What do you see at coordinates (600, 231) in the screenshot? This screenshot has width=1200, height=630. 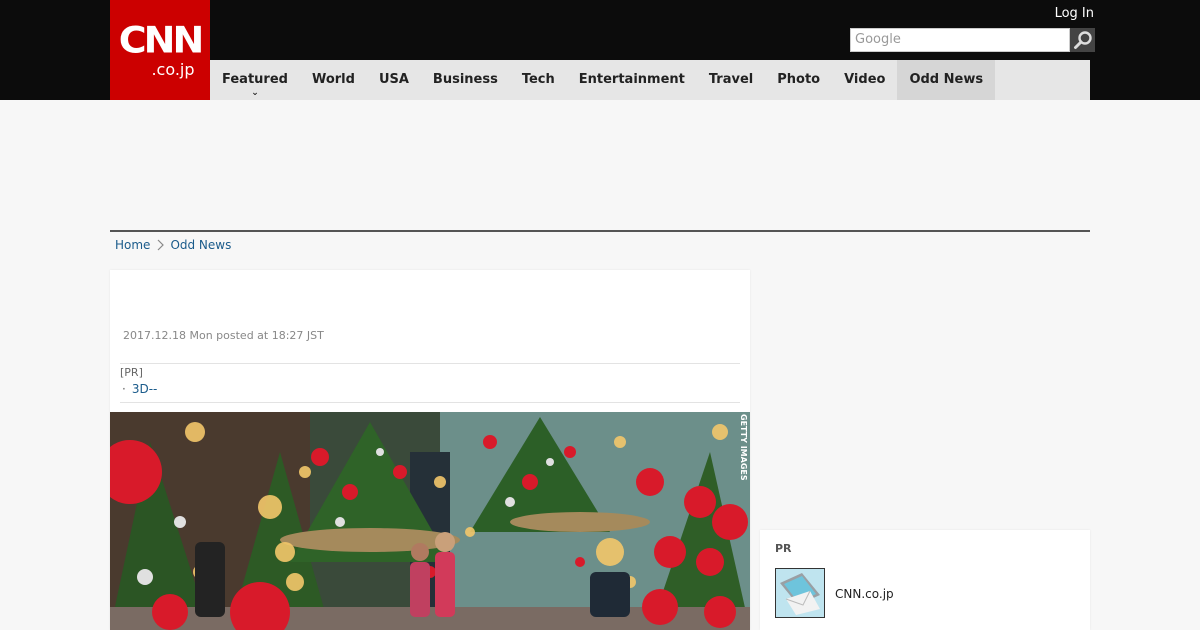 I see `ad-divider` at bounding box center [600, 231].